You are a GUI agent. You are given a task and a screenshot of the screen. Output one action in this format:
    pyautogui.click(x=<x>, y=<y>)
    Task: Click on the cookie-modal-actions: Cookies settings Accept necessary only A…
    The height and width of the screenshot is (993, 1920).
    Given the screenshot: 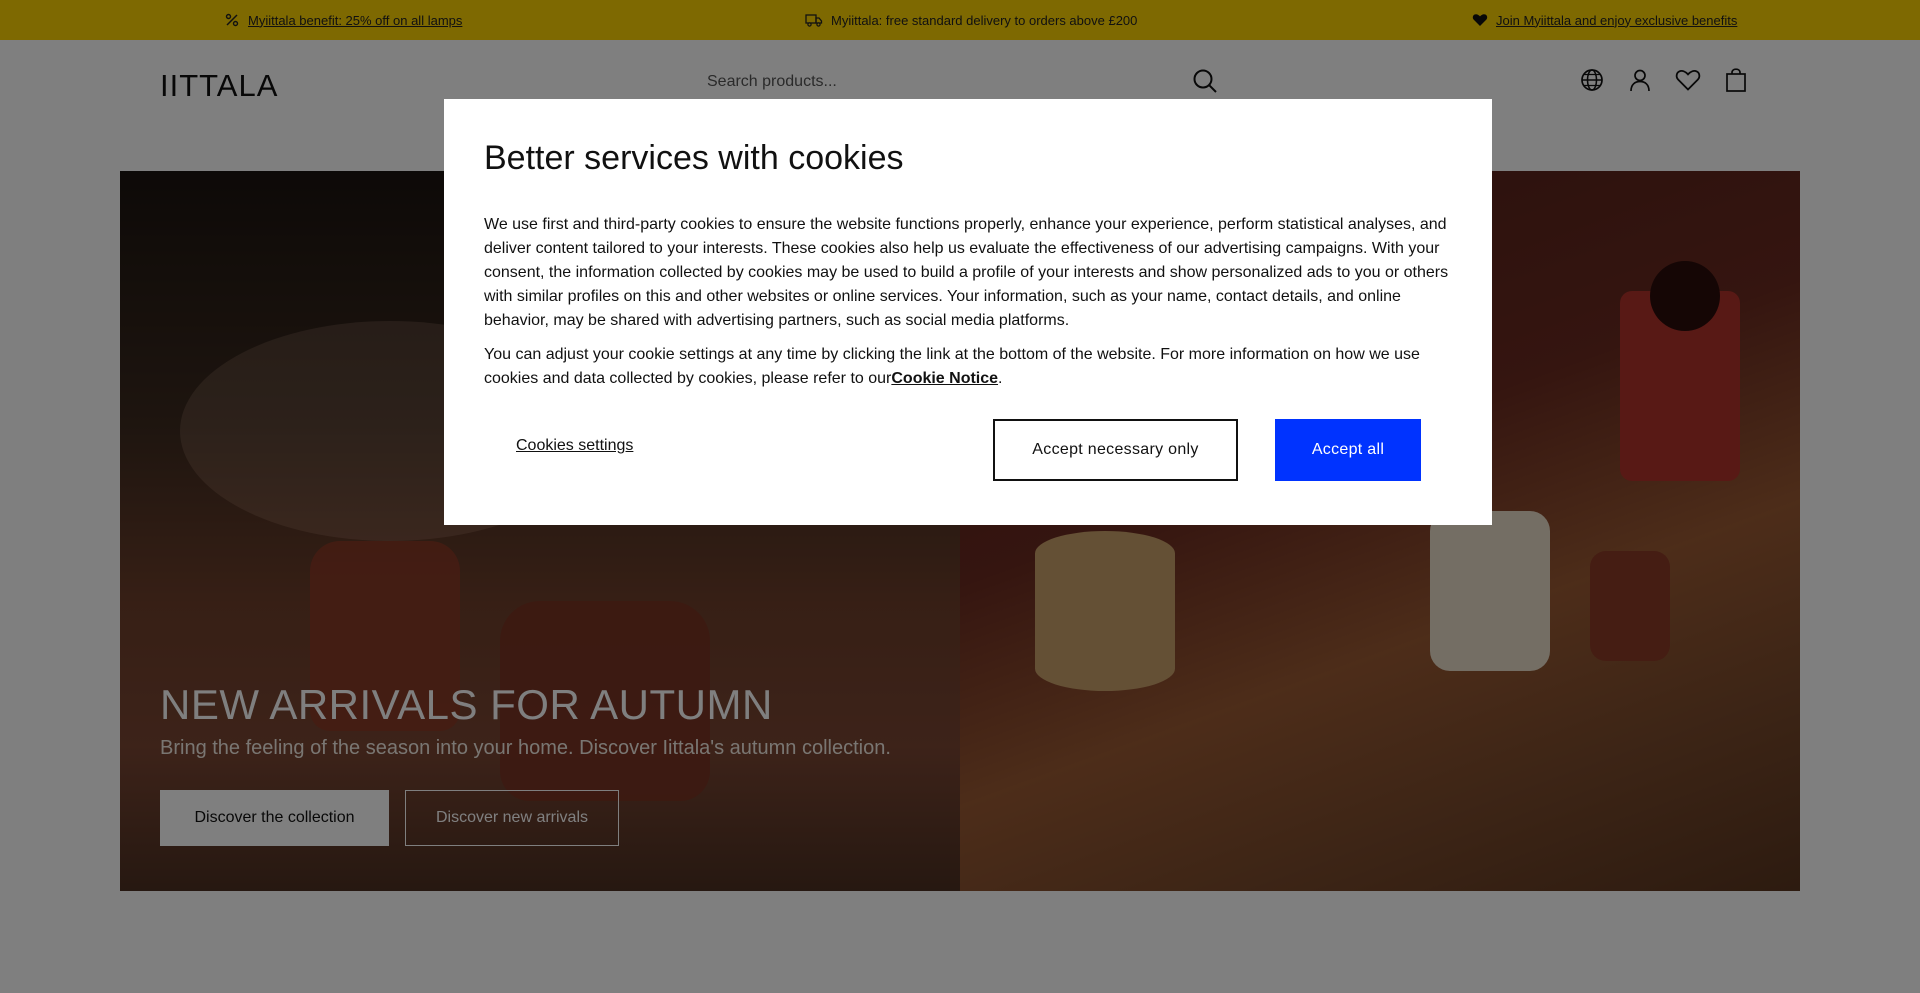 What is the action you would take?
    pyautogui.click(x=968, y=450)
    